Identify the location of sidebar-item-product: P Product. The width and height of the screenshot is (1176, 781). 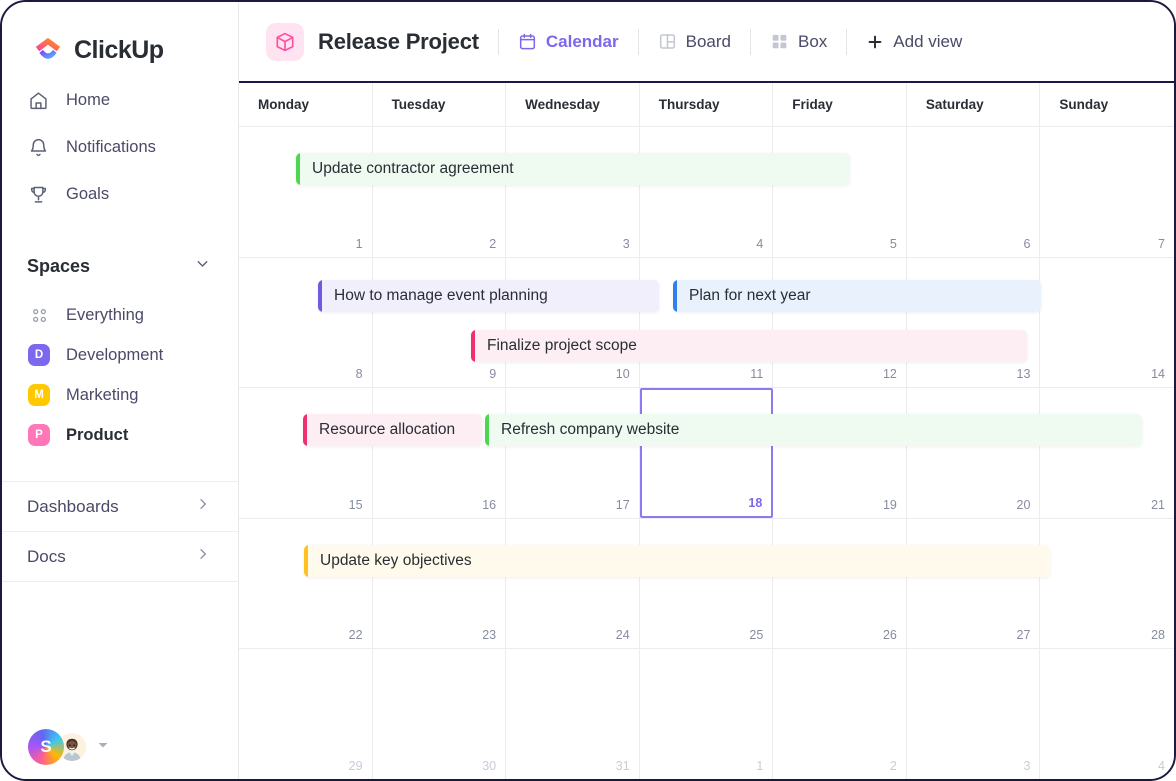
(120, 435).